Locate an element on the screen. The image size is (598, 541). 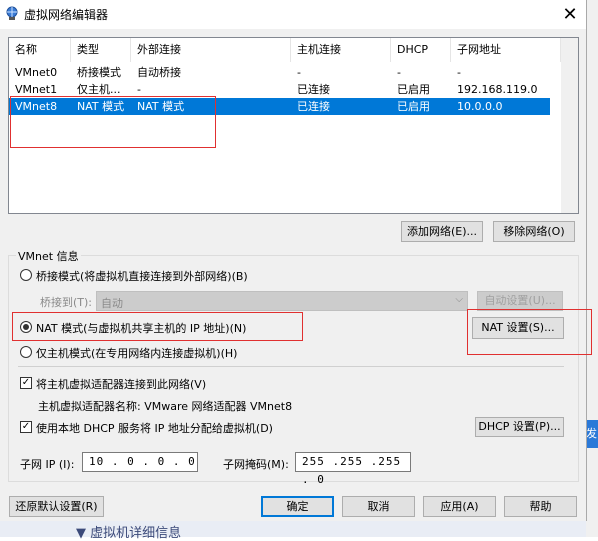
network-row-vmnet0: VMnet0 桥接模式 自动桥接 - - - is located at coordinates (279, 72).